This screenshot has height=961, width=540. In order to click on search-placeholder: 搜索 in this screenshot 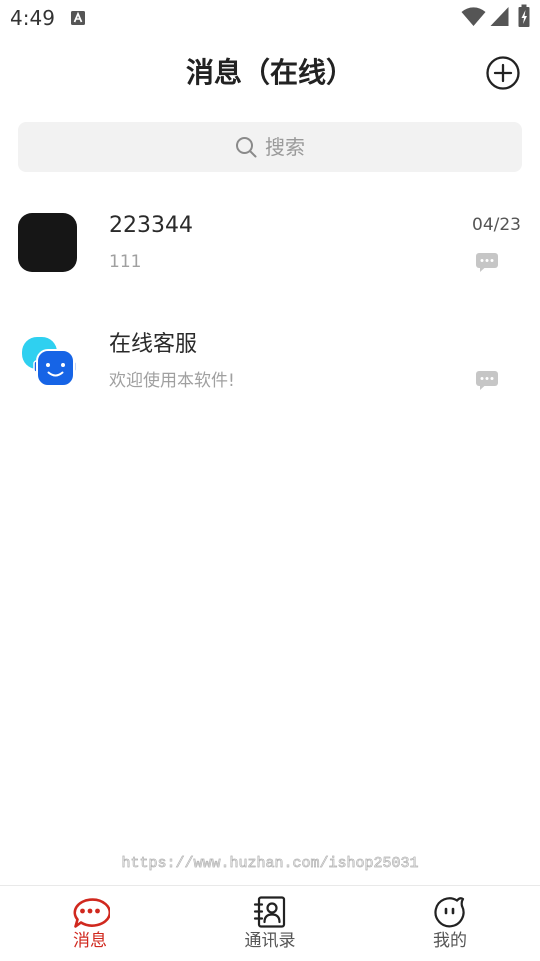, I will do `click(285, 147)`.